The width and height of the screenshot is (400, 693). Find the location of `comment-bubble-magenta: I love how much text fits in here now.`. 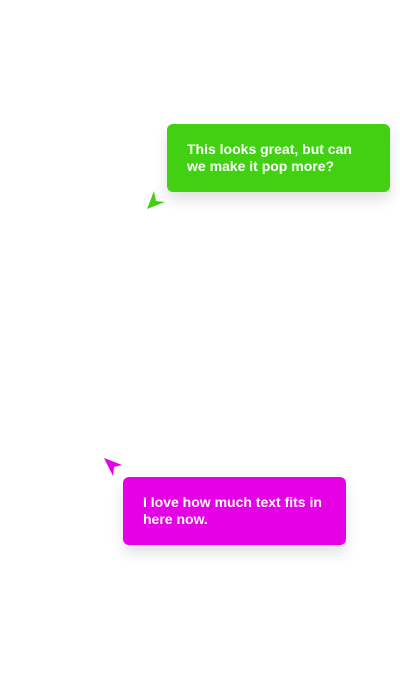

comment-bubble-magenta: I love how much text fits in here now. is located at coordinates (234, 511).